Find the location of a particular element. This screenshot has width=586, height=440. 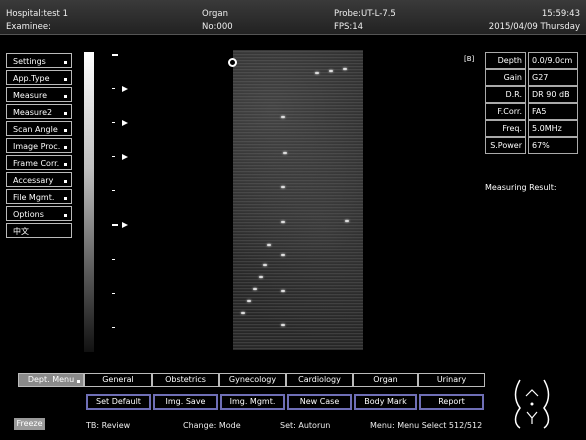

menu-label: App.Type is located at coordinates (31, 78).